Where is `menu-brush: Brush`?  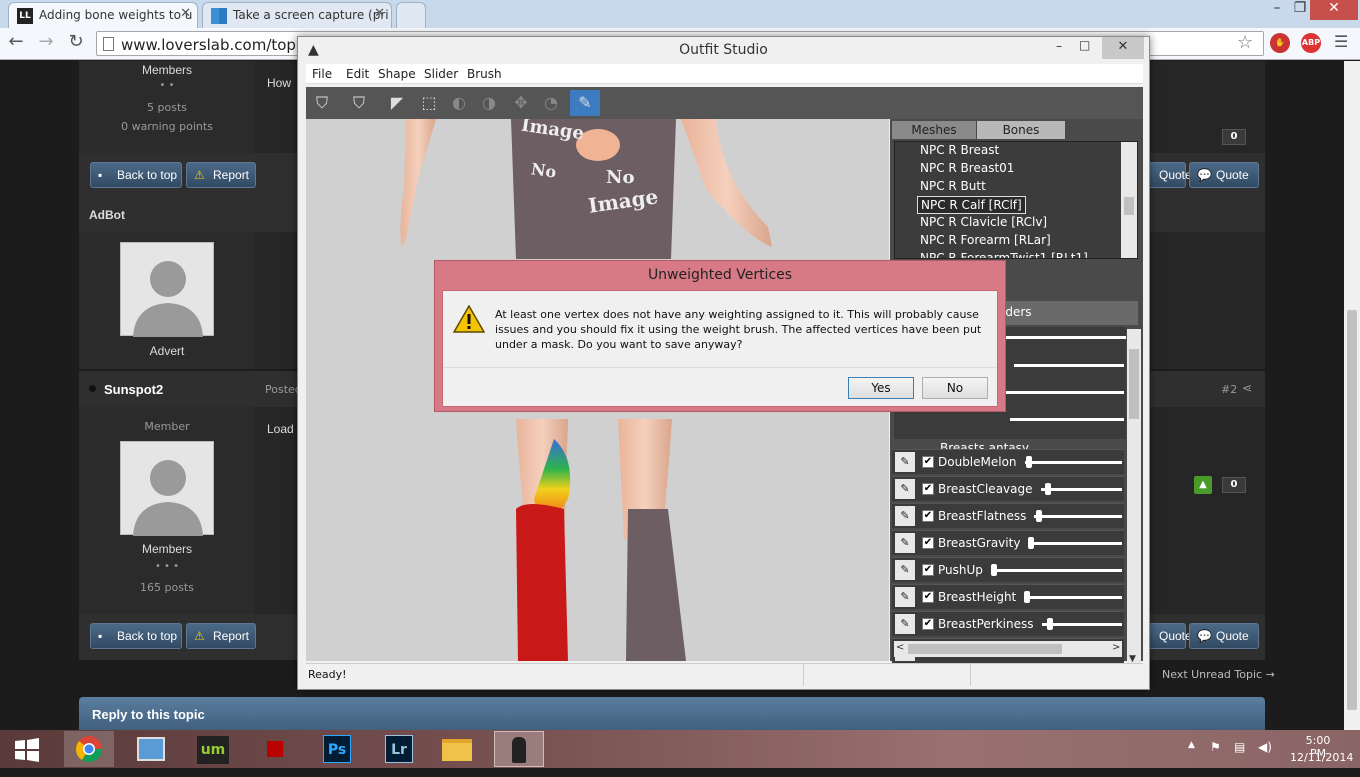 menu-brush: Brush is located at coordinates (484, 74).